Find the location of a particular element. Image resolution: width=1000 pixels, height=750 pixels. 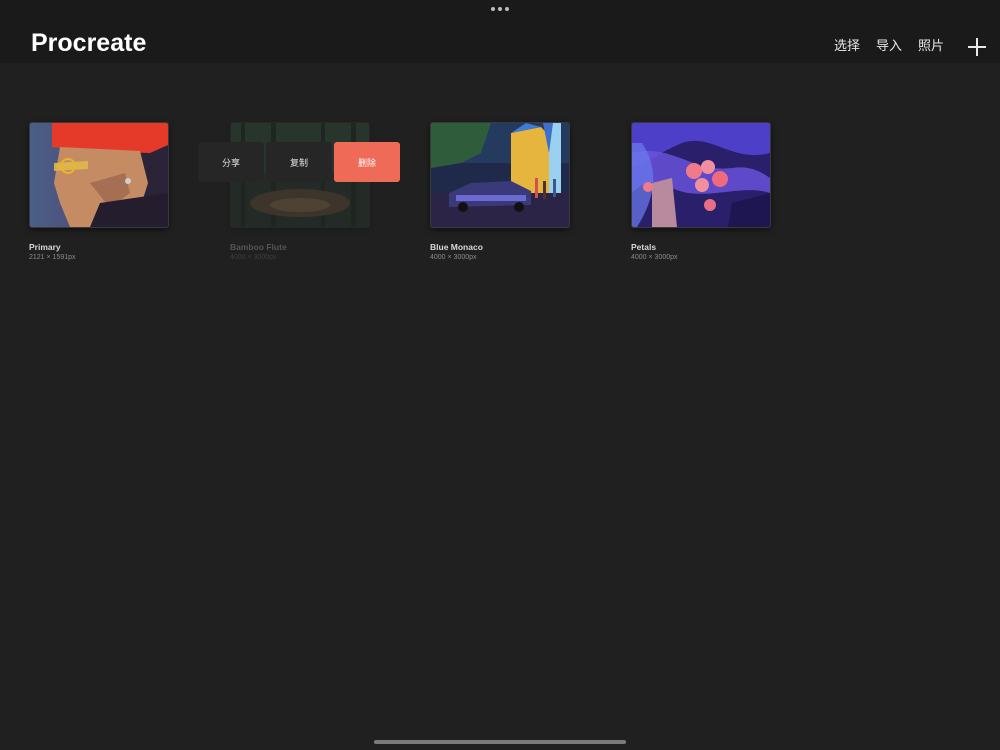

multitask-dots-icon is located at coordinates (500, 9).